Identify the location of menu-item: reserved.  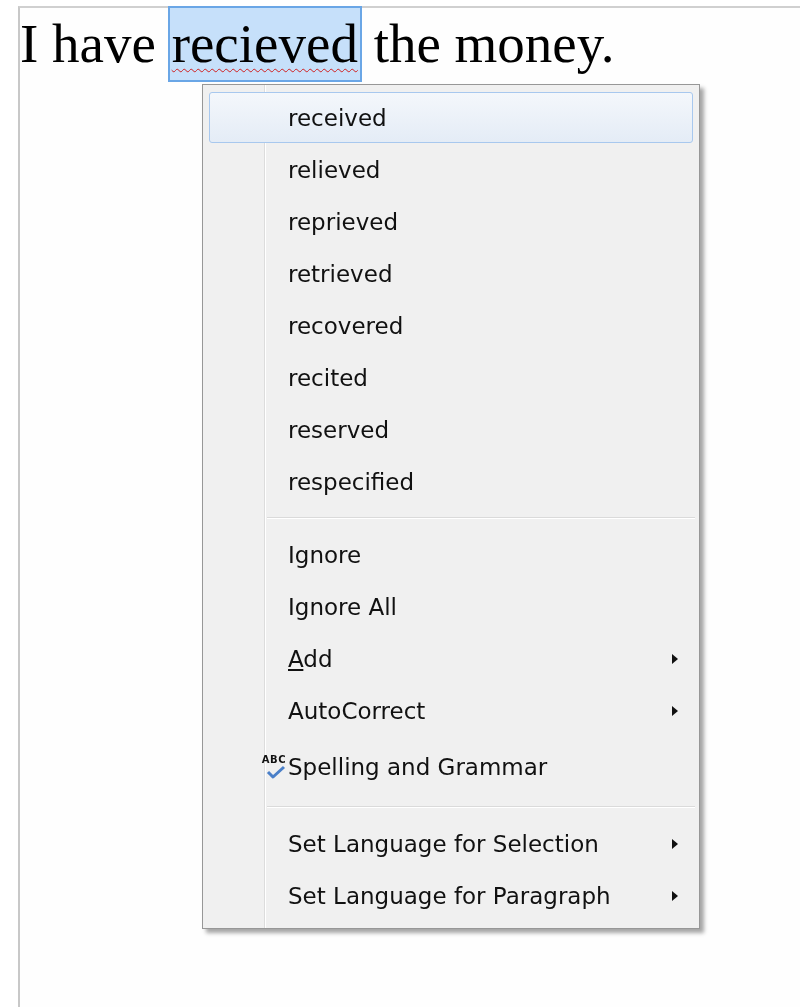
(451, 429).